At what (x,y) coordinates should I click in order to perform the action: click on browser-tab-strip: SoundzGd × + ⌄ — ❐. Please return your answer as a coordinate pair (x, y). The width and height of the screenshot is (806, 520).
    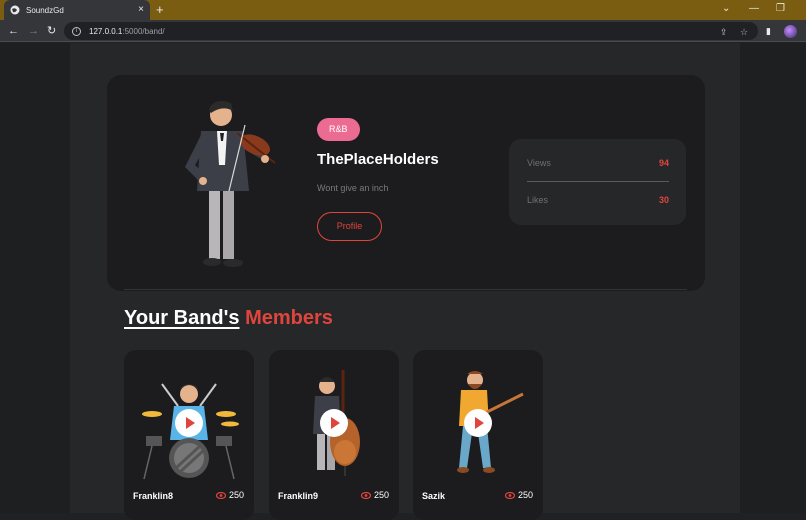
    Looking at the image, I should click on (403, 10).